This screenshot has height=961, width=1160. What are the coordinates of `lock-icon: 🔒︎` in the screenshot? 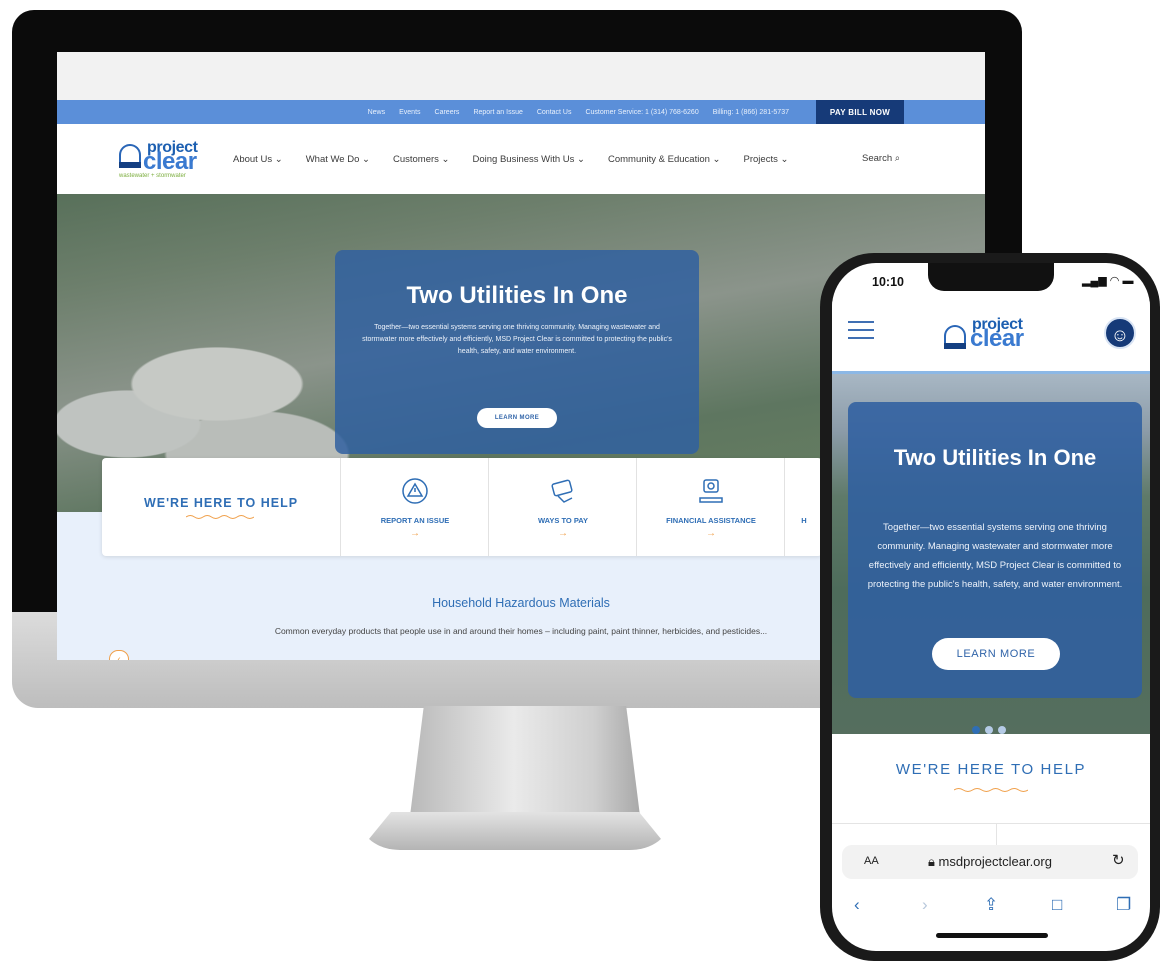 It's located at (933, 861).